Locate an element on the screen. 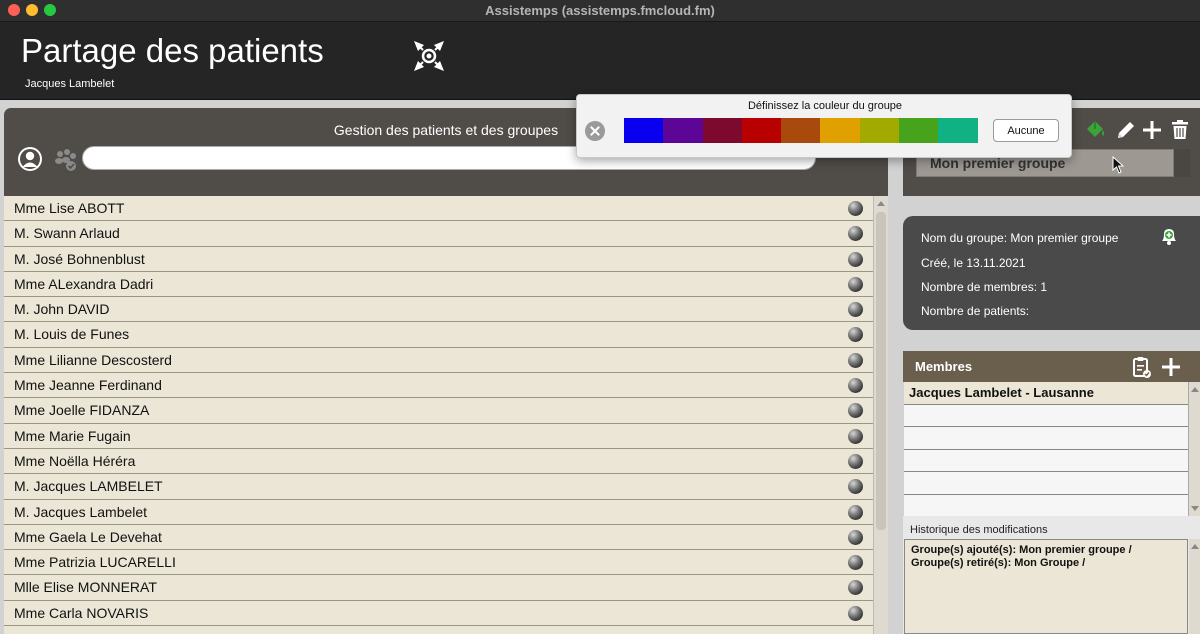 The image size is (1200, 634). group-select-dropdown-button is located at coordinates (1182, 163).